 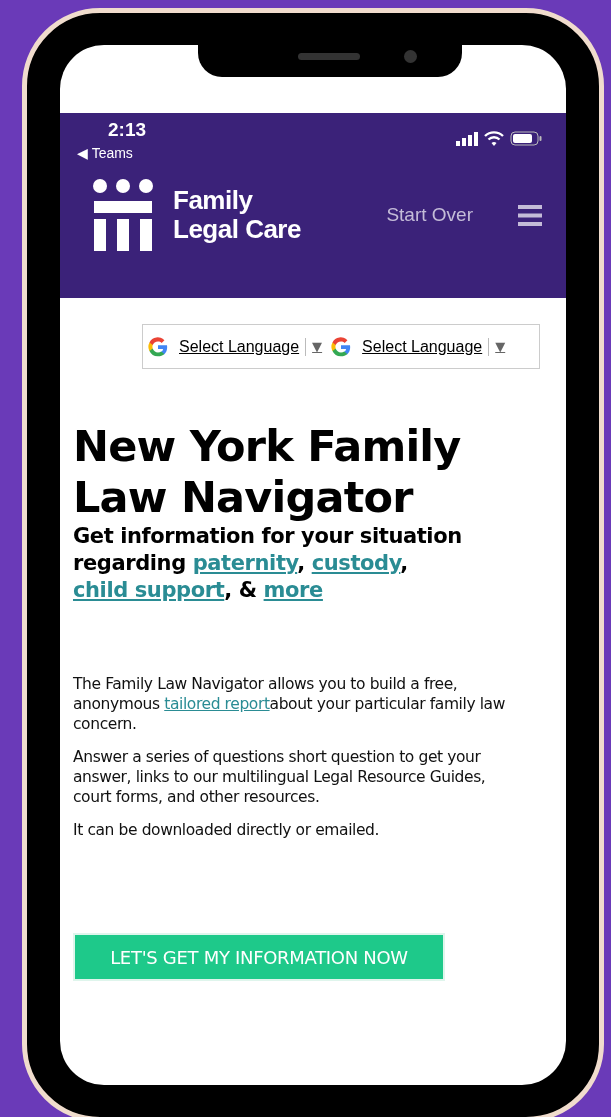 I want to click on battery-icon, so click(x=526, y=138).